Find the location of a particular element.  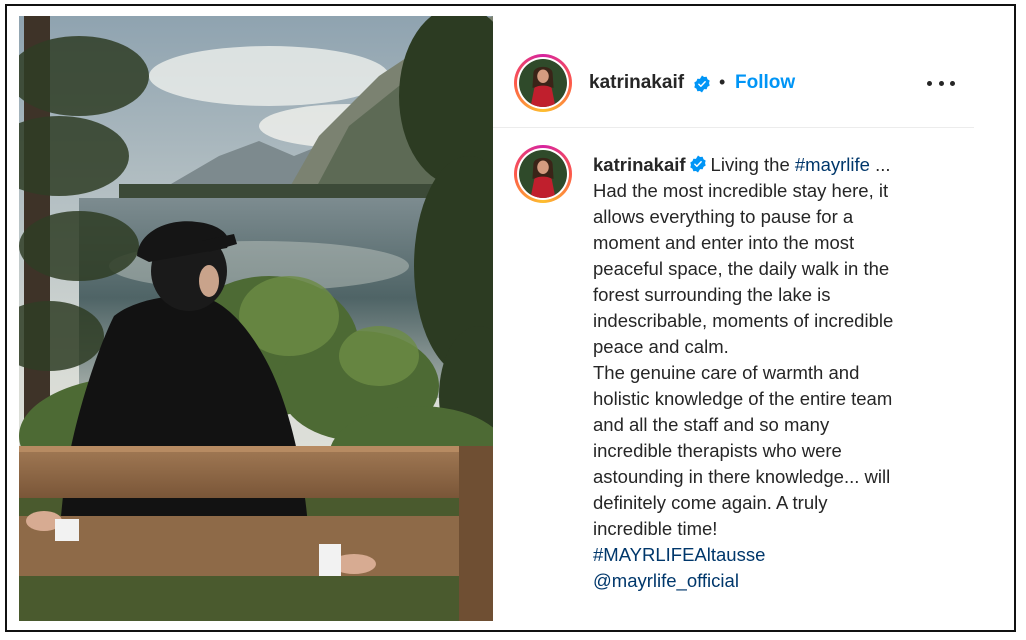

verified-badge-icon is located at coordinates (702, 84).